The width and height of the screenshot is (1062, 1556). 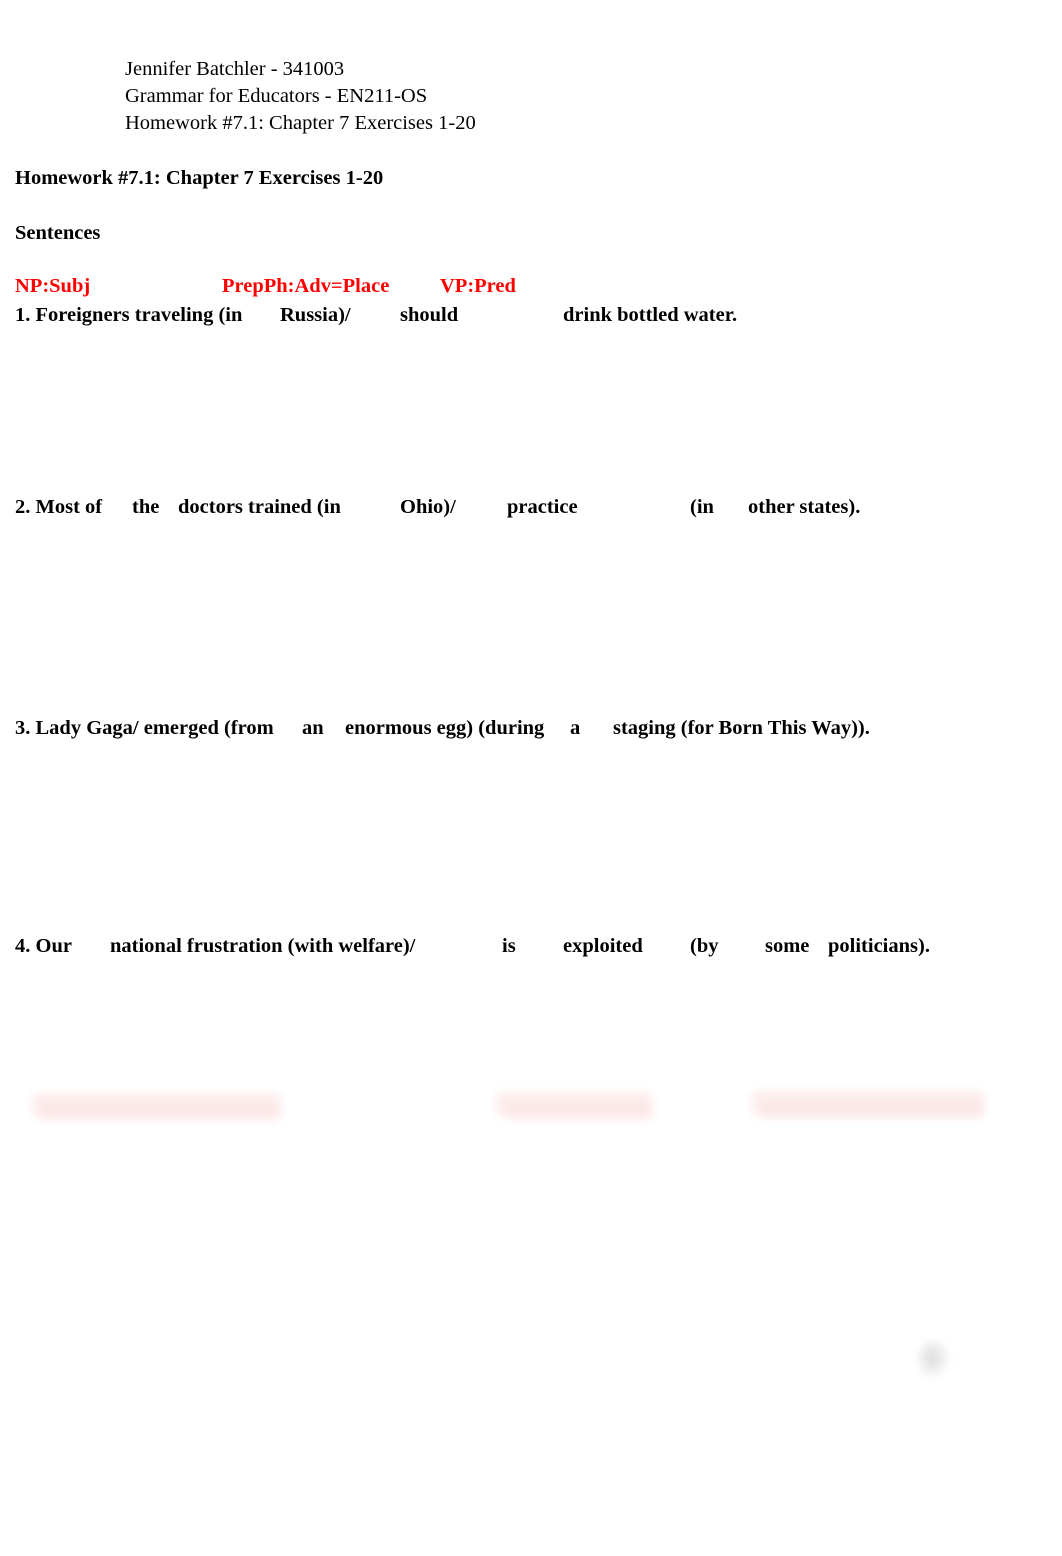 I want to click on sentence-segment: should, so click(x=429, y=315).